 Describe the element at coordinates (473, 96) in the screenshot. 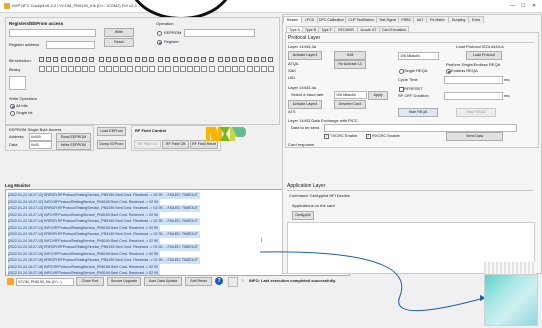

I see `rf-off-input` at that location.